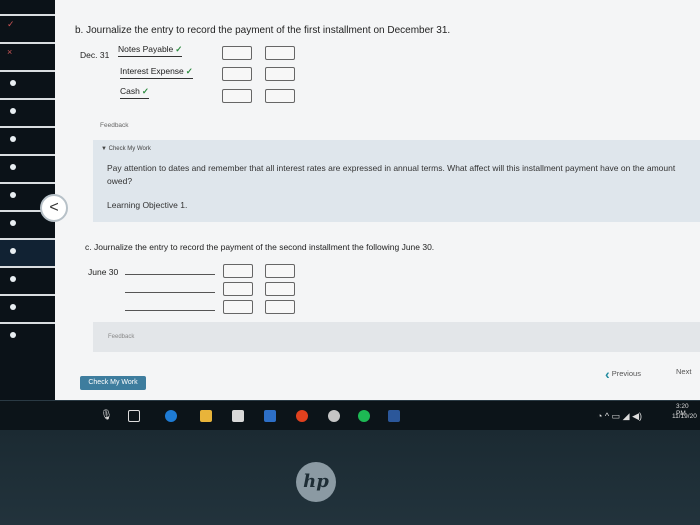  What do you see at coordinates (619, 416) in the screenshot?
I see `tray-icons: ◔ ^ ▭ ◢ ◀)` at bounding box center [619, 416].